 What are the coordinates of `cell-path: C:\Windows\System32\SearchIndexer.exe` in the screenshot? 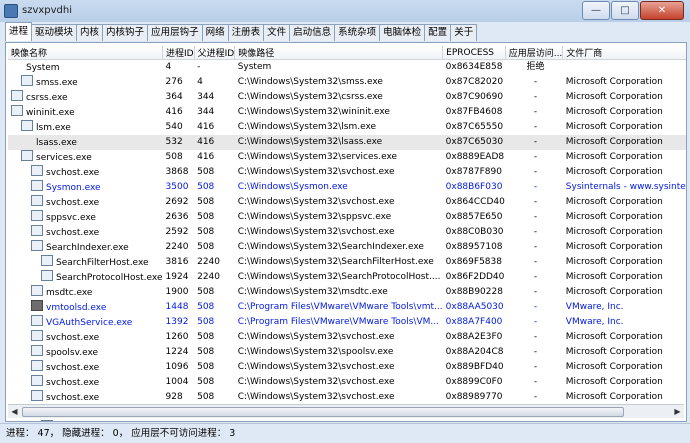 It's located at (330, 247).